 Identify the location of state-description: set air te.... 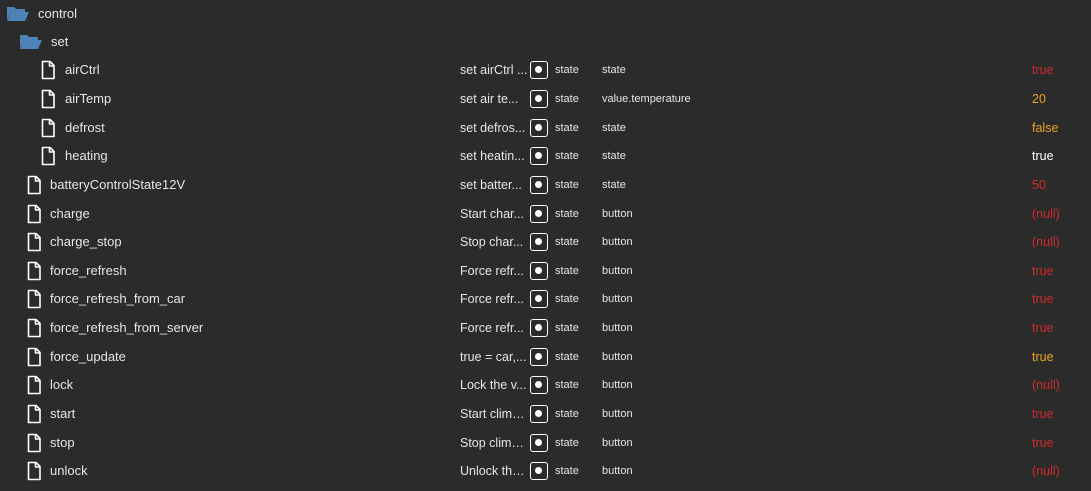
(489, 99).